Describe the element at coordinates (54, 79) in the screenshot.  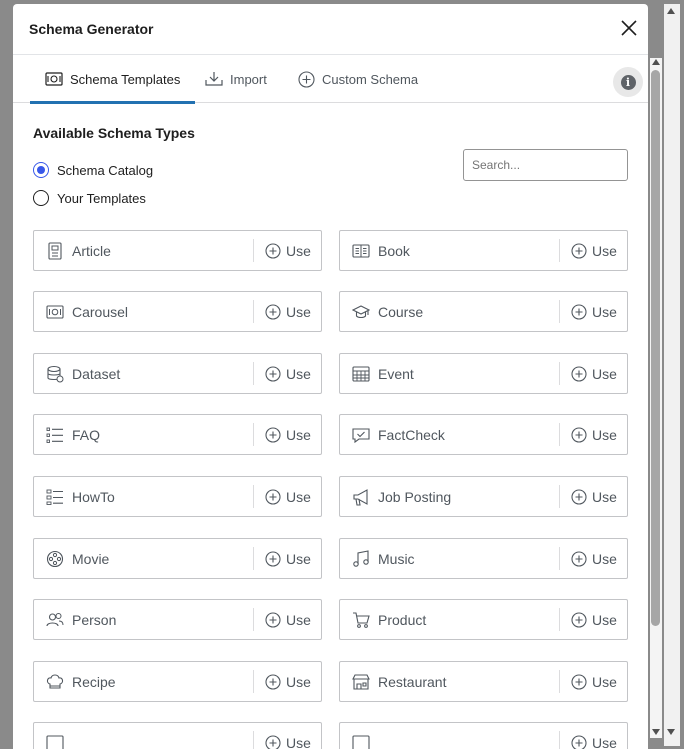
I see `template-icon` at that location.